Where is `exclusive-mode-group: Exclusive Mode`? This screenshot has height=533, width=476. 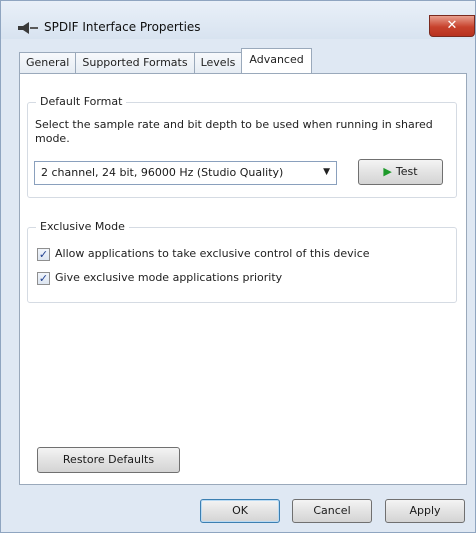 exclusive-mode-group: Exclusive Mode is located at coordinates (242, 261).